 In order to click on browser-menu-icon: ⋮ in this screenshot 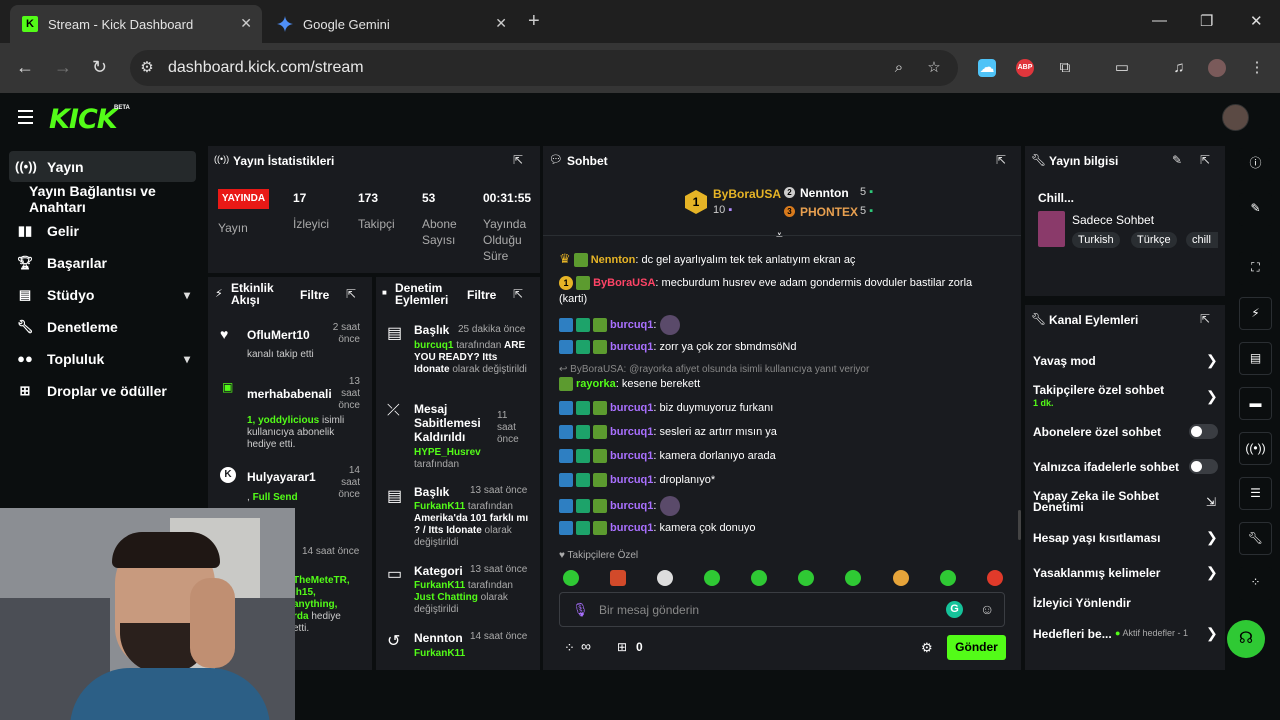, I will do `click(1257, 68)`.